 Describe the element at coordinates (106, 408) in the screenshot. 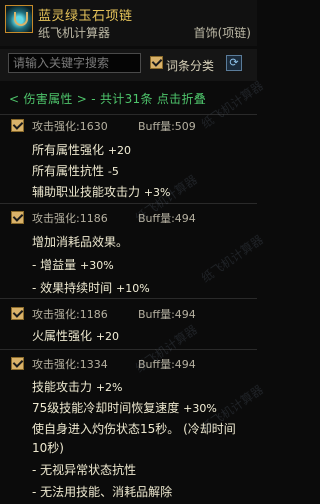

I see `stat-text: 75级技能冷却时间恢复速度` at that location.